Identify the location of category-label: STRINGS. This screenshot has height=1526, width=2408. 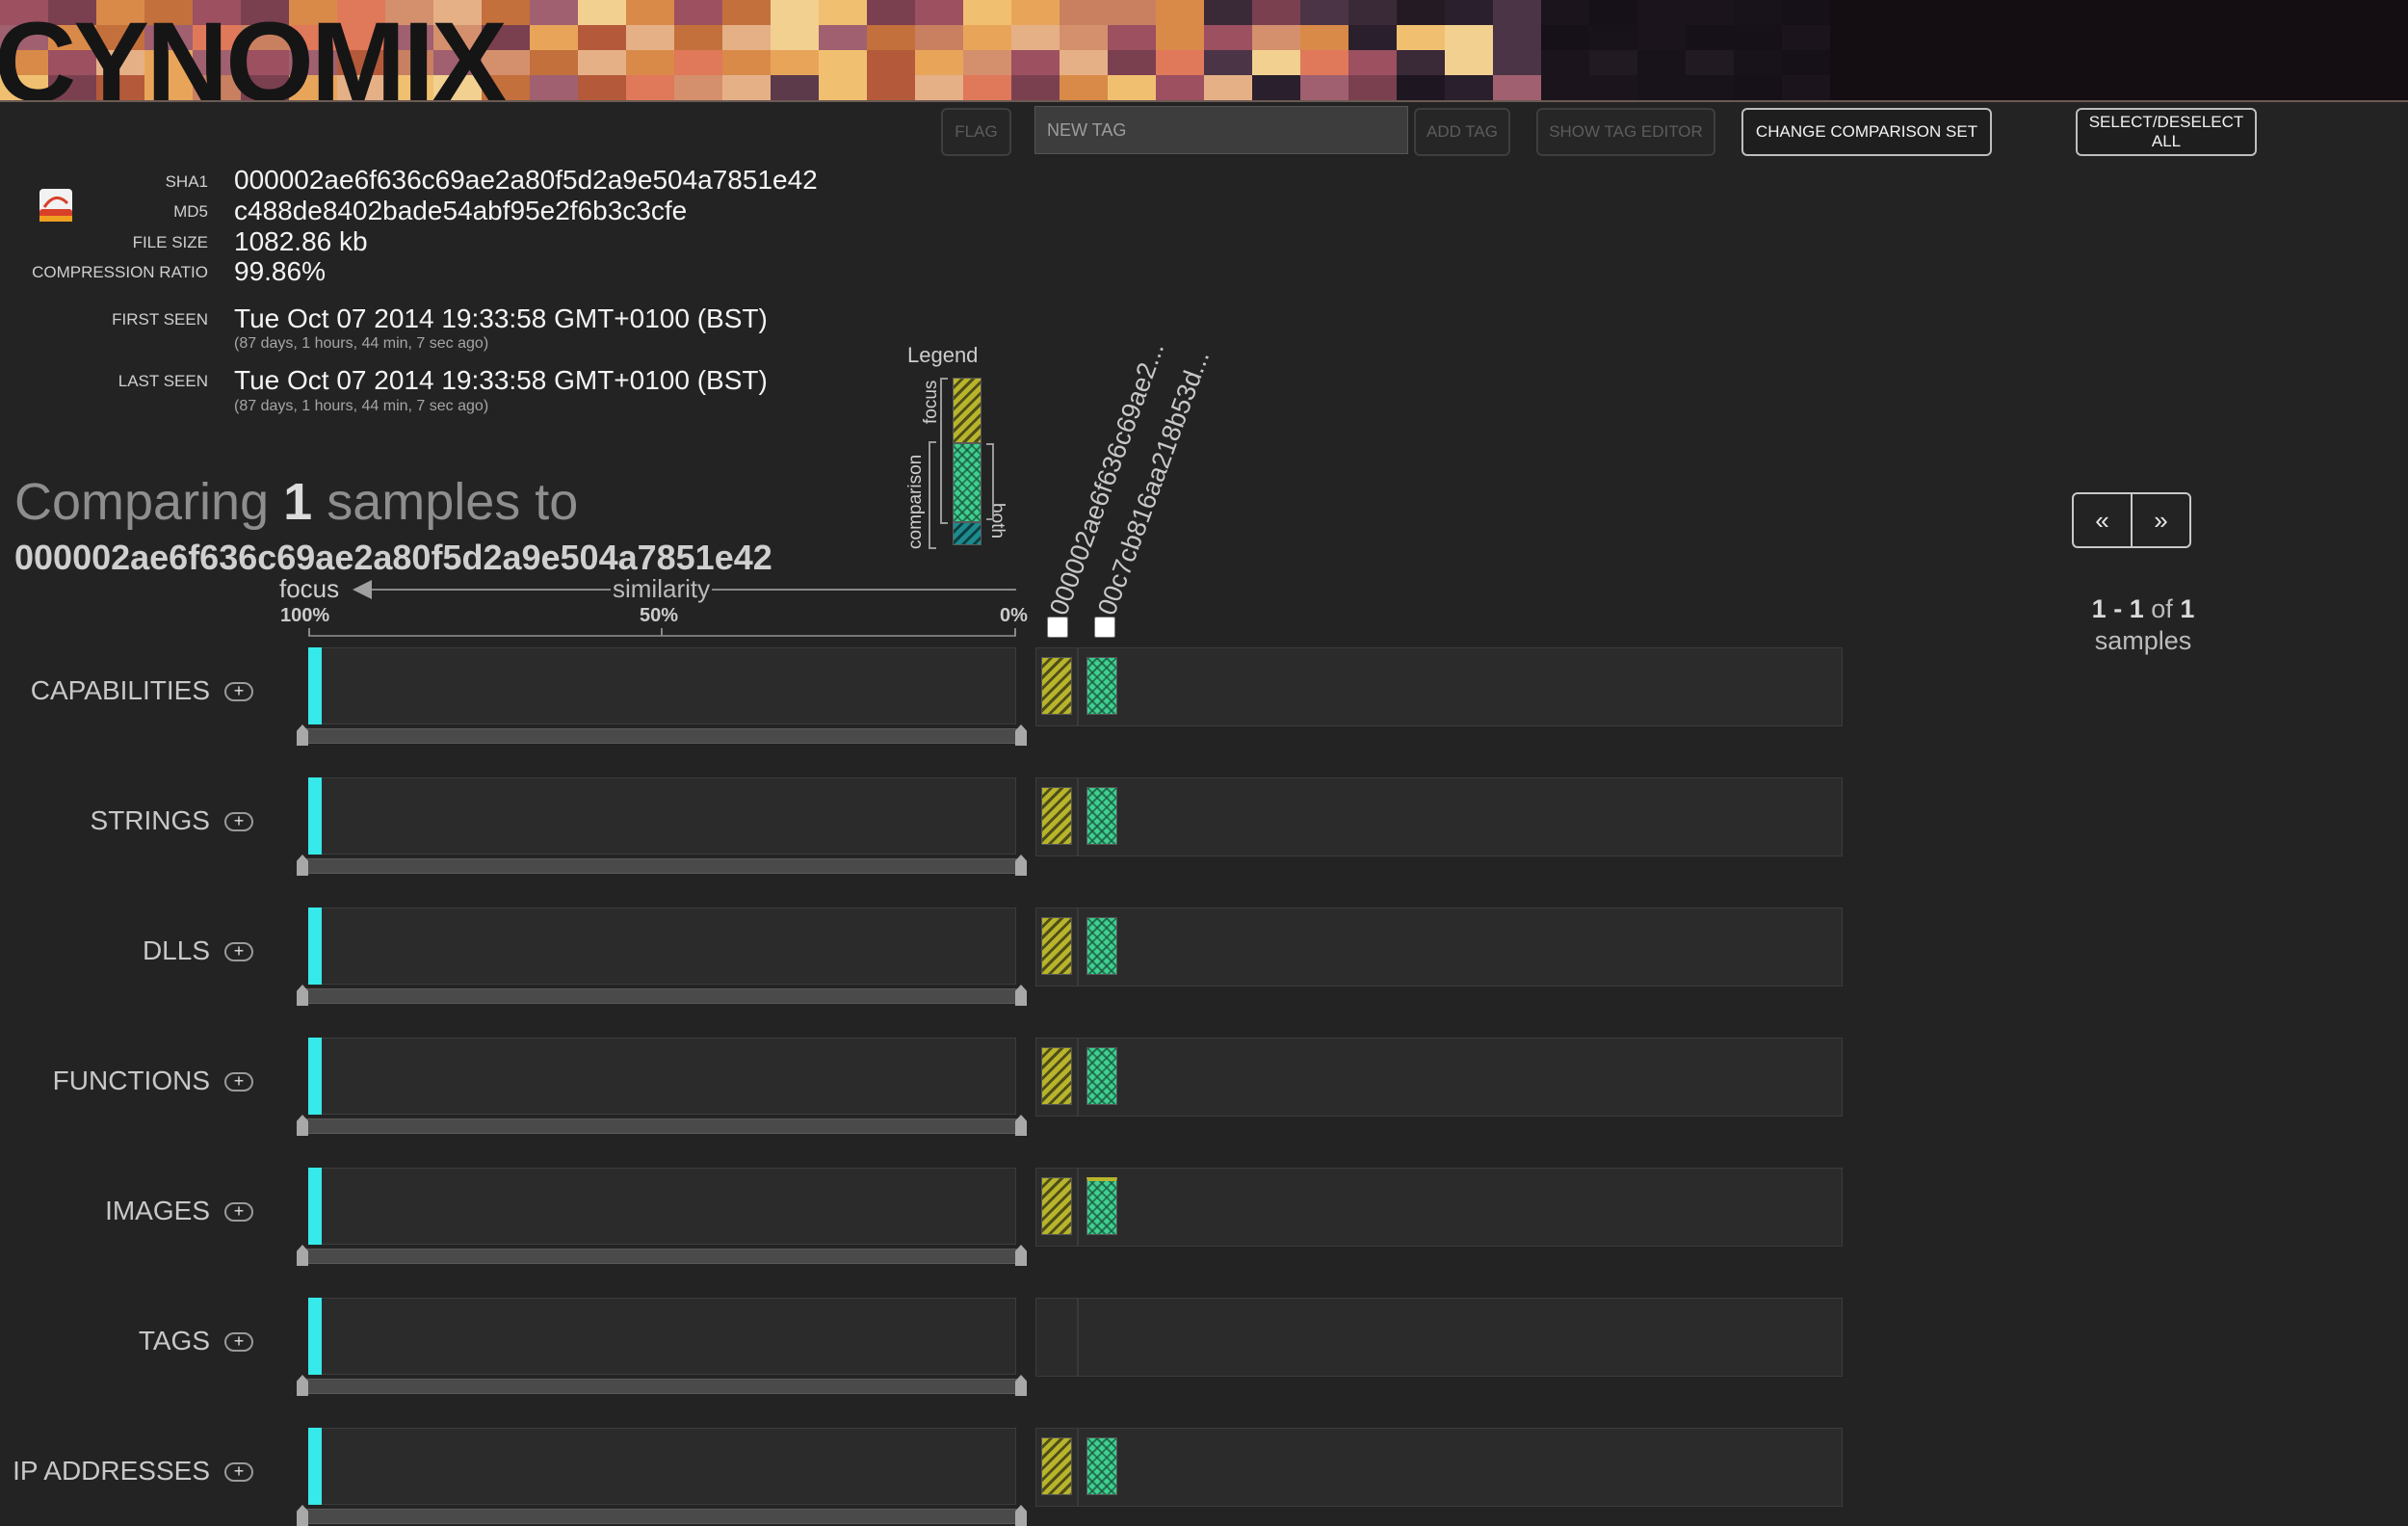
(150, 820).